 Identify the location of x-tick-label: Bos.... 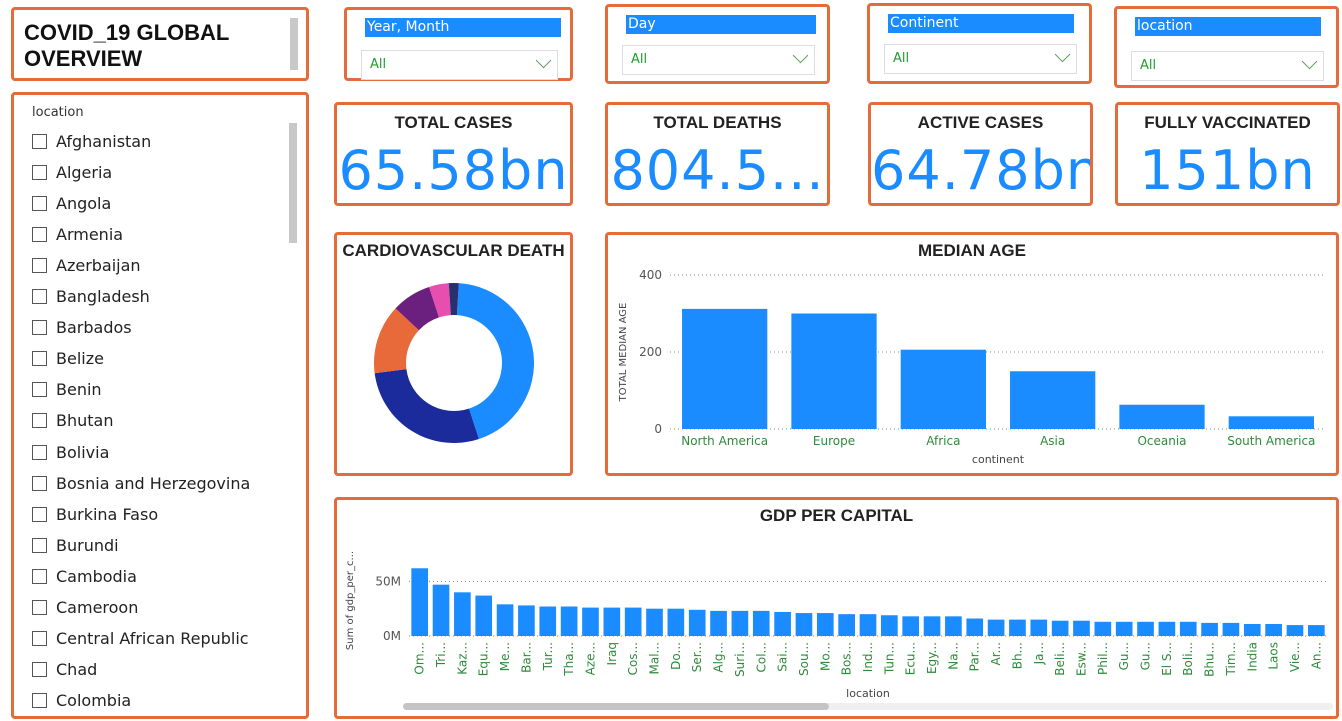
(847, 658).